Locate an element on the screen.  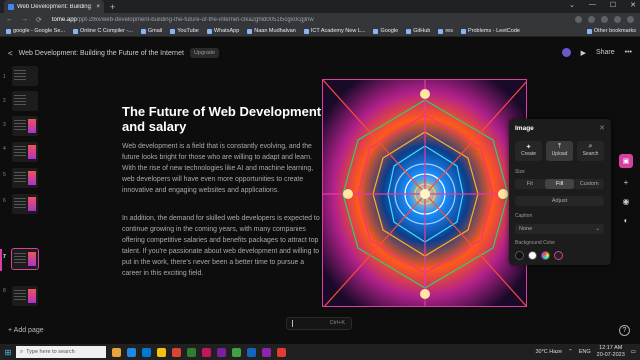
header-actions: ▶ Share ••• is located at coordinates (596, 52).